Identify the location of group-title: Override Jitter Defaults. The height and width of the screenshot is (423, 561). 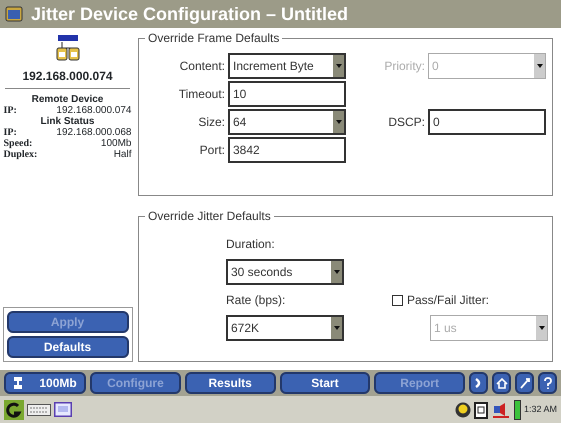
(209, 216).